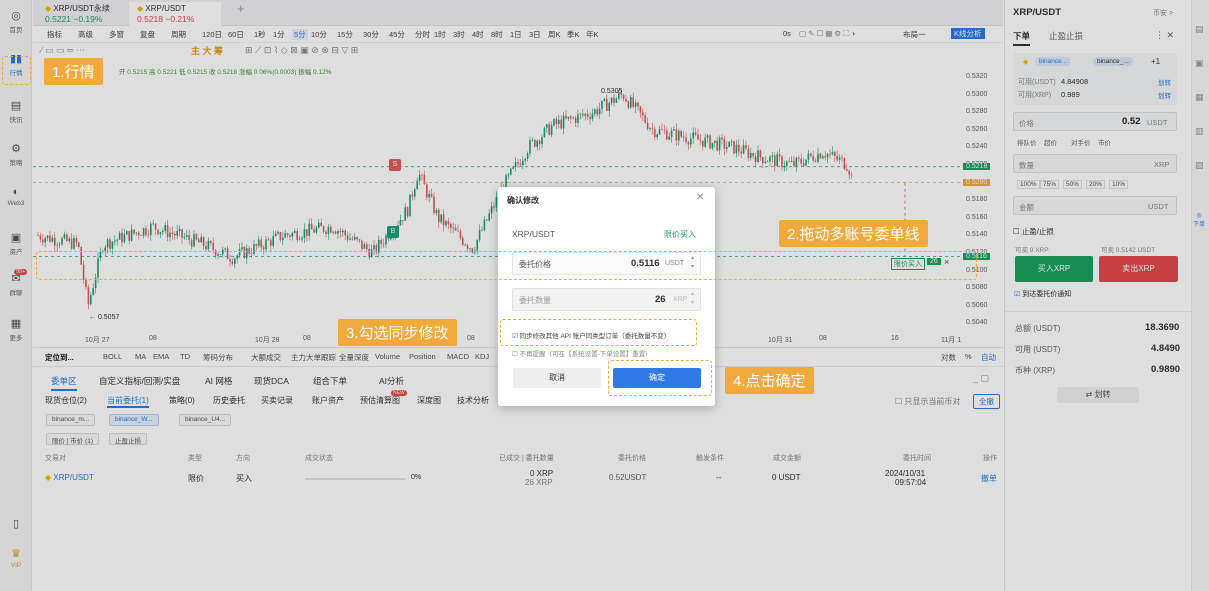 The height and width of the screenshot is (591, 1209). I want to click on filter-chip-1: 止盈止损, so click(128, 439).